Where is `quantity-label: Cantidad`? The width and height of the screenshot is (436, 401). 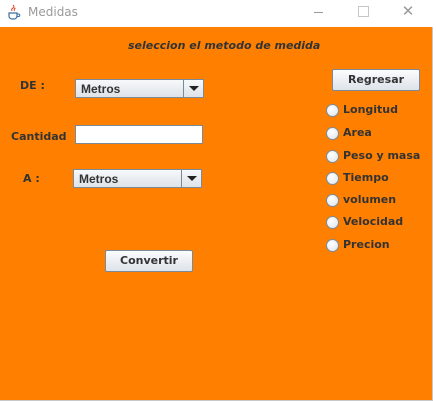
quantity-label: Cantidad is located at coordinates (39, 136).